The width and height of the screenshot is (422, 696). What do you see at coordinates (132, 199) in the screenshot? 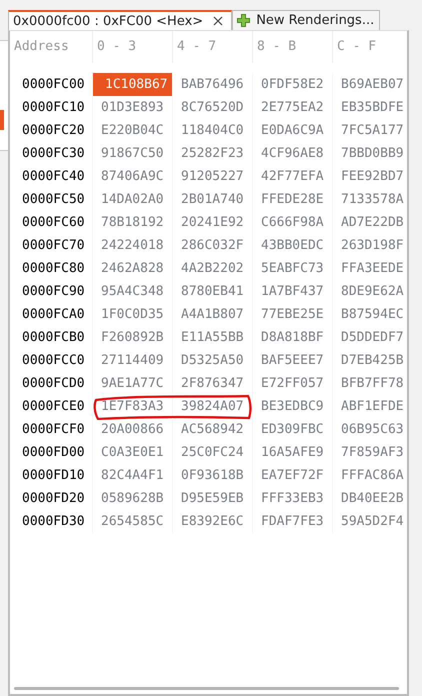
I see `hex-cell: 14DA02A0` at bounding box center [132, 199].